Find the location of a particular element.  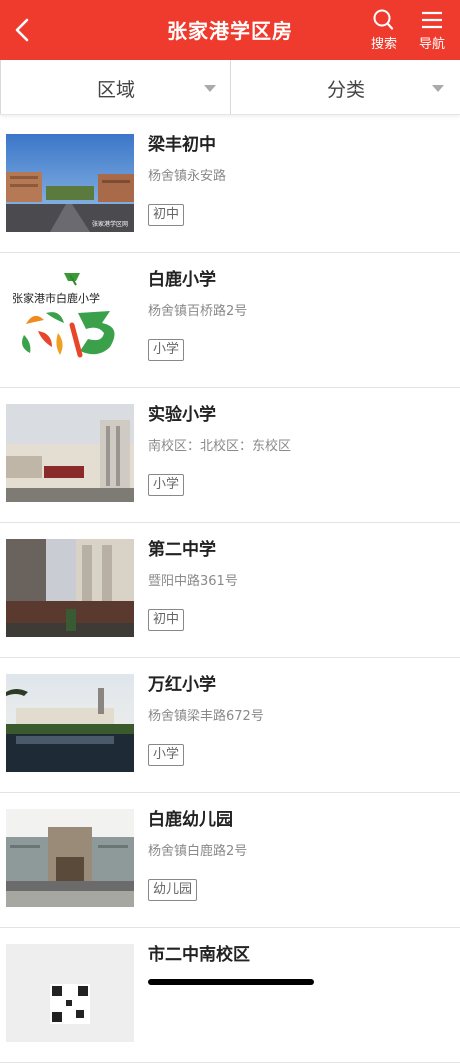

school-address: 杨舍镇永安路 is located at coordinates (187, 176).